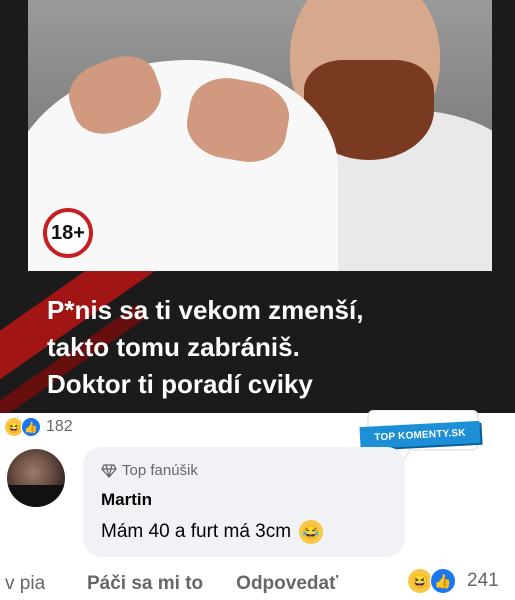 This screenshot has height=600, width=515. Describe the element at coordinates (311, 532) in the screenshot. I see `laughing-tears-emoji-icon: 😂` at that location.